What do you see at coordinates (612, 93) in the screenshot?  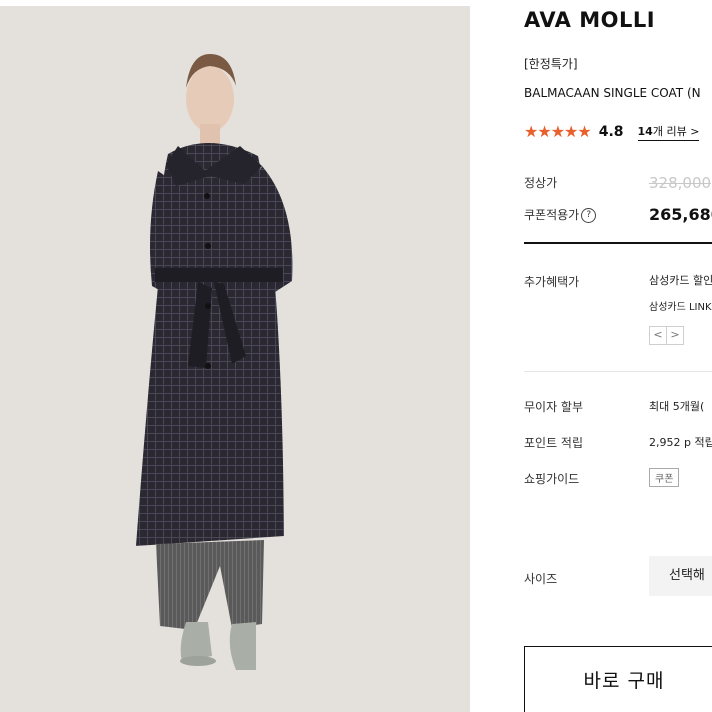 I see `product-name: BALMACAAN SINGLE COAT (N` at bounding box center [612, 93].